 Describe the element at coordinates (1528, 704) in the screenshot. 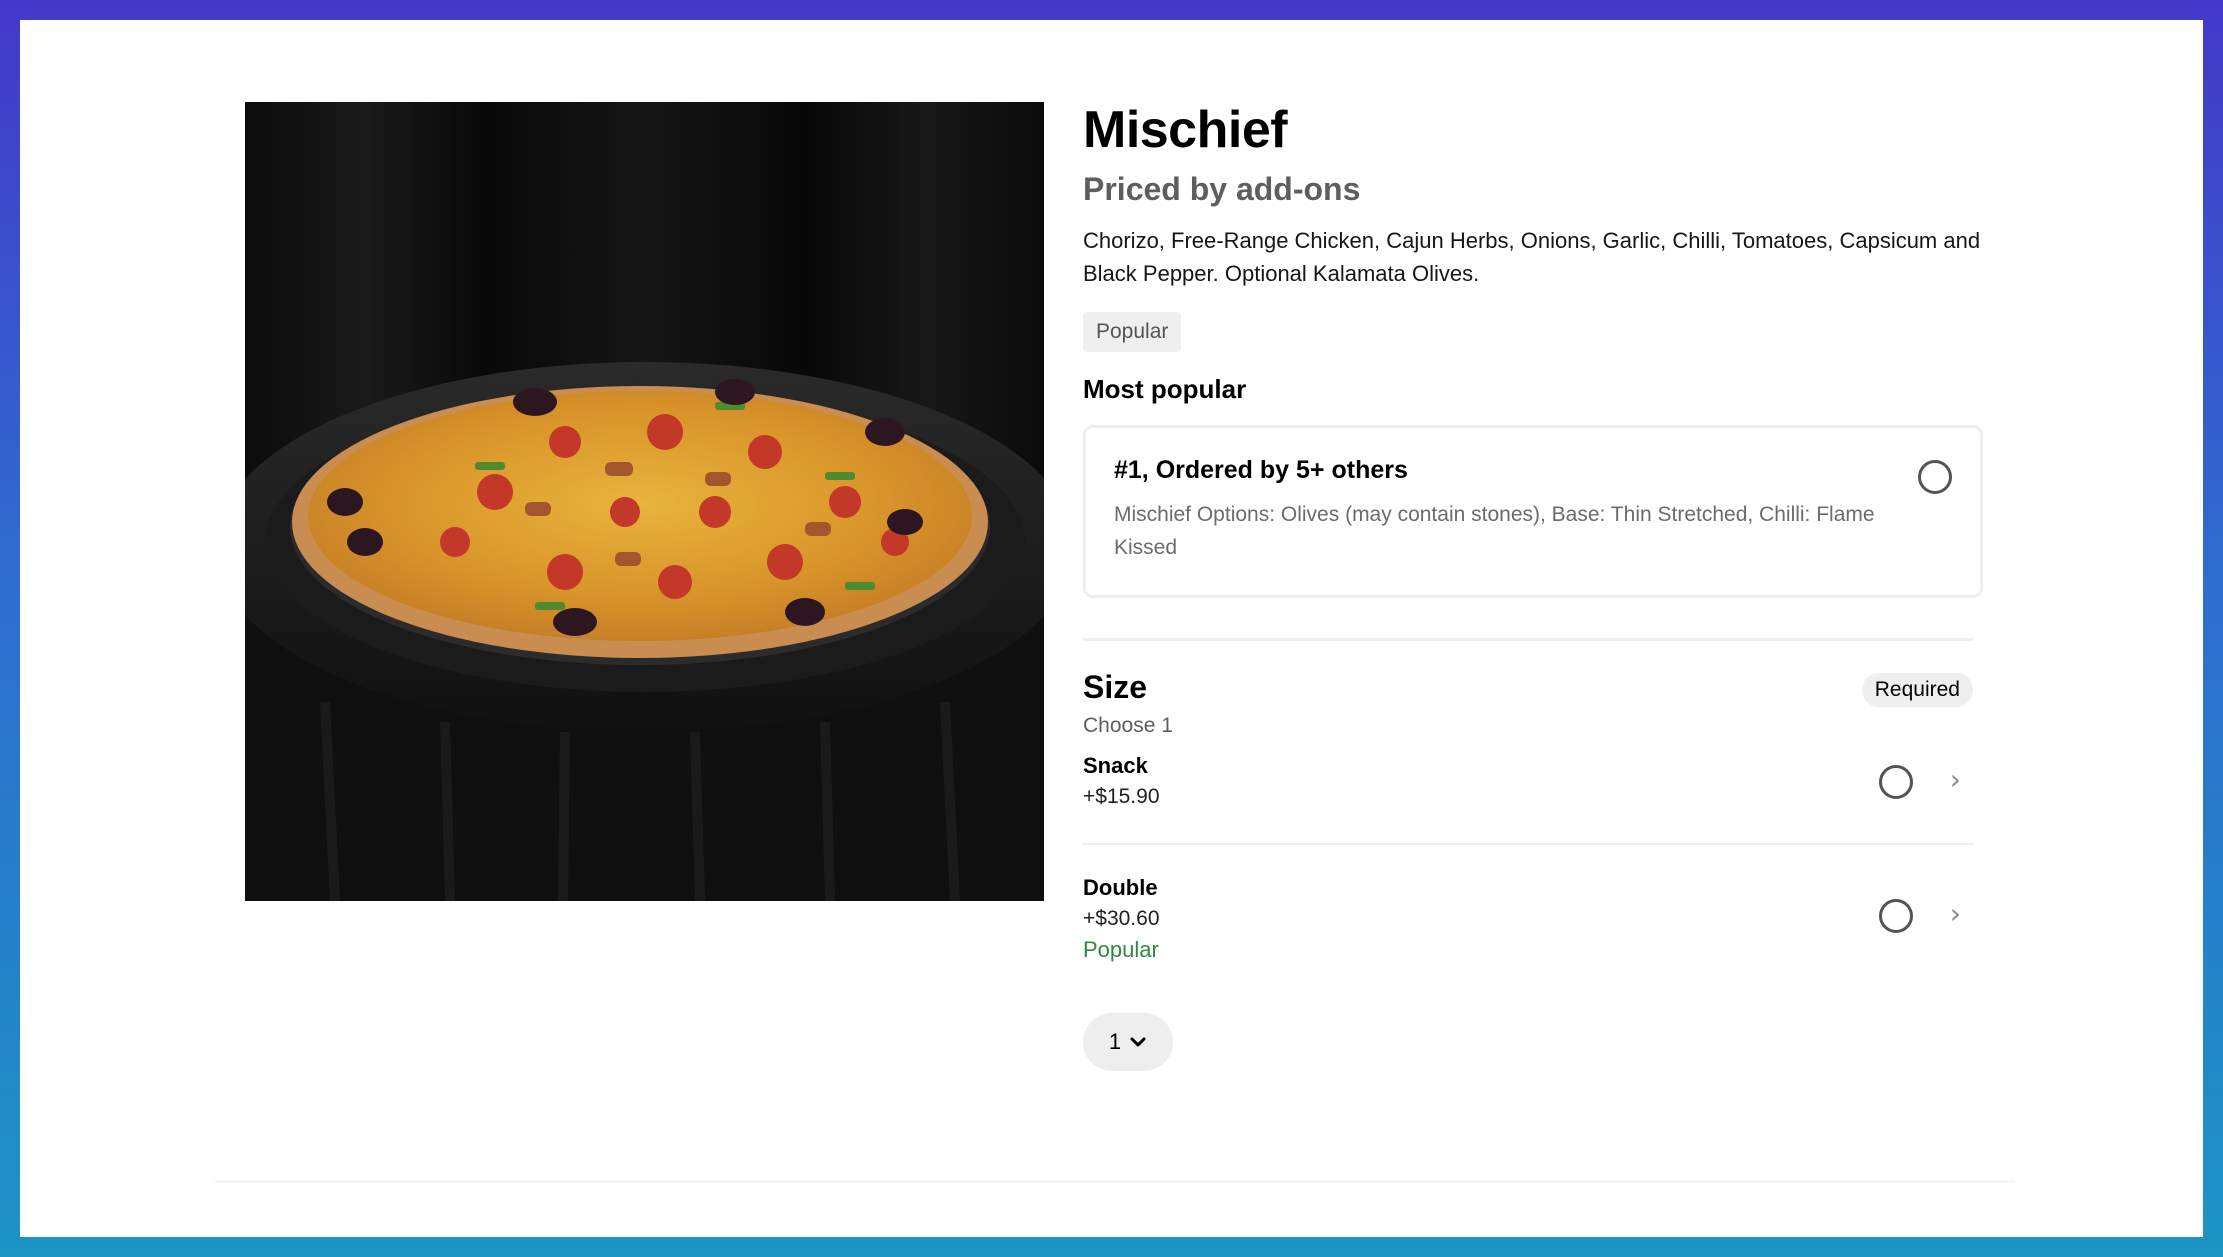

I see `size-section-header: Size Choose 1 Required` at that location.